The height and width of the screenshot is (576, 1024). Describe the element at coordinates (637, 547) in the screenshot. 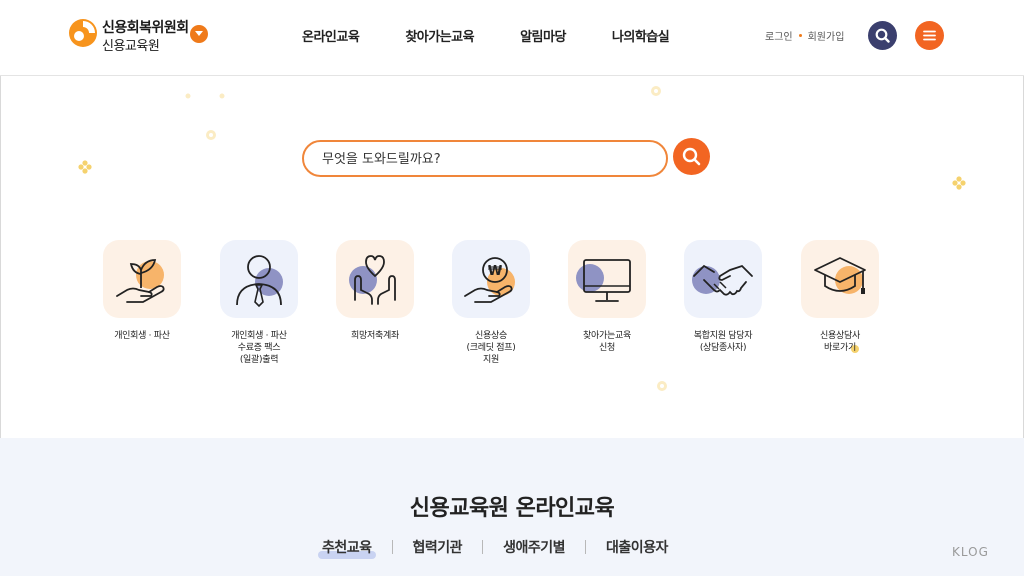

I see `tab-loan-users: 대출이용자` at that location.